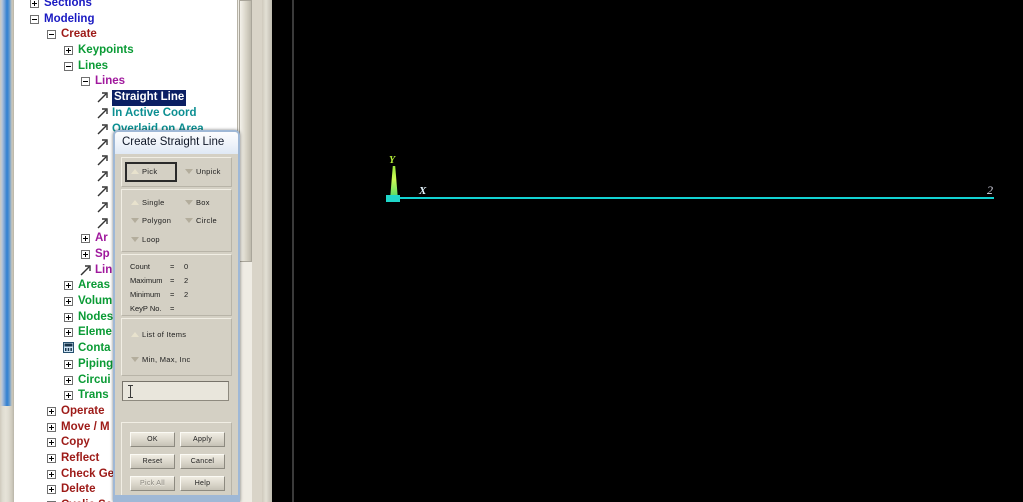 This screenshot has width=1023, height=502. I want to click on radio-polygon: Polygon, so click(151, 220).